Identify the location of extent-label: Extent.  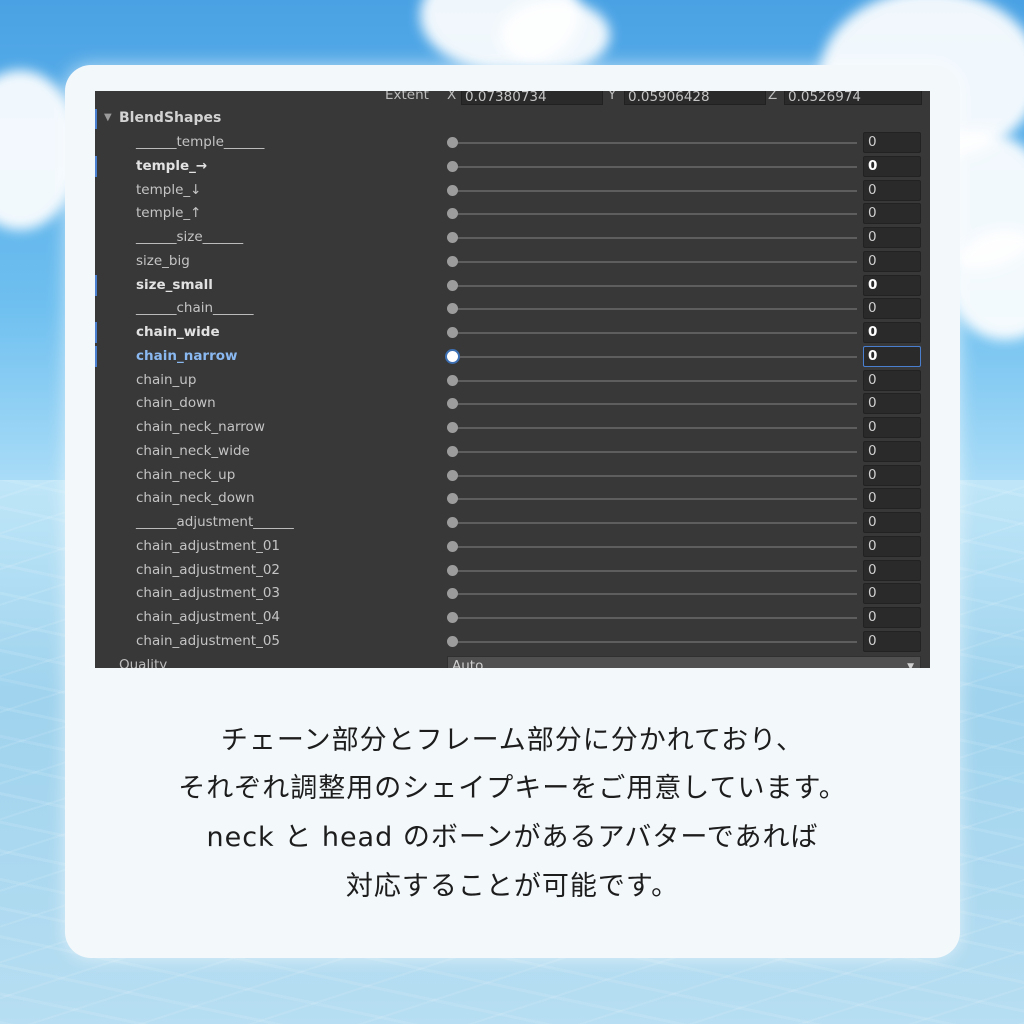
(407, 97).